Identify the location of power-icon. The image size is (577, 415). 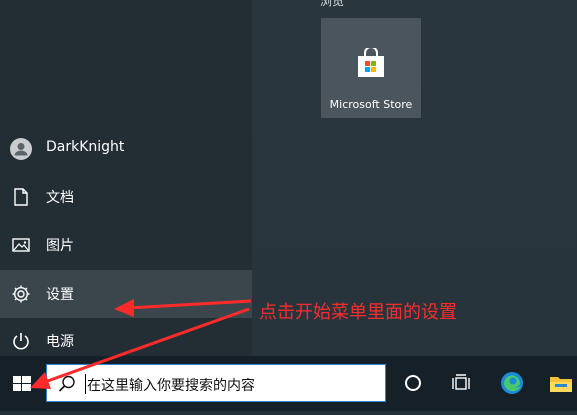
(21, 341).